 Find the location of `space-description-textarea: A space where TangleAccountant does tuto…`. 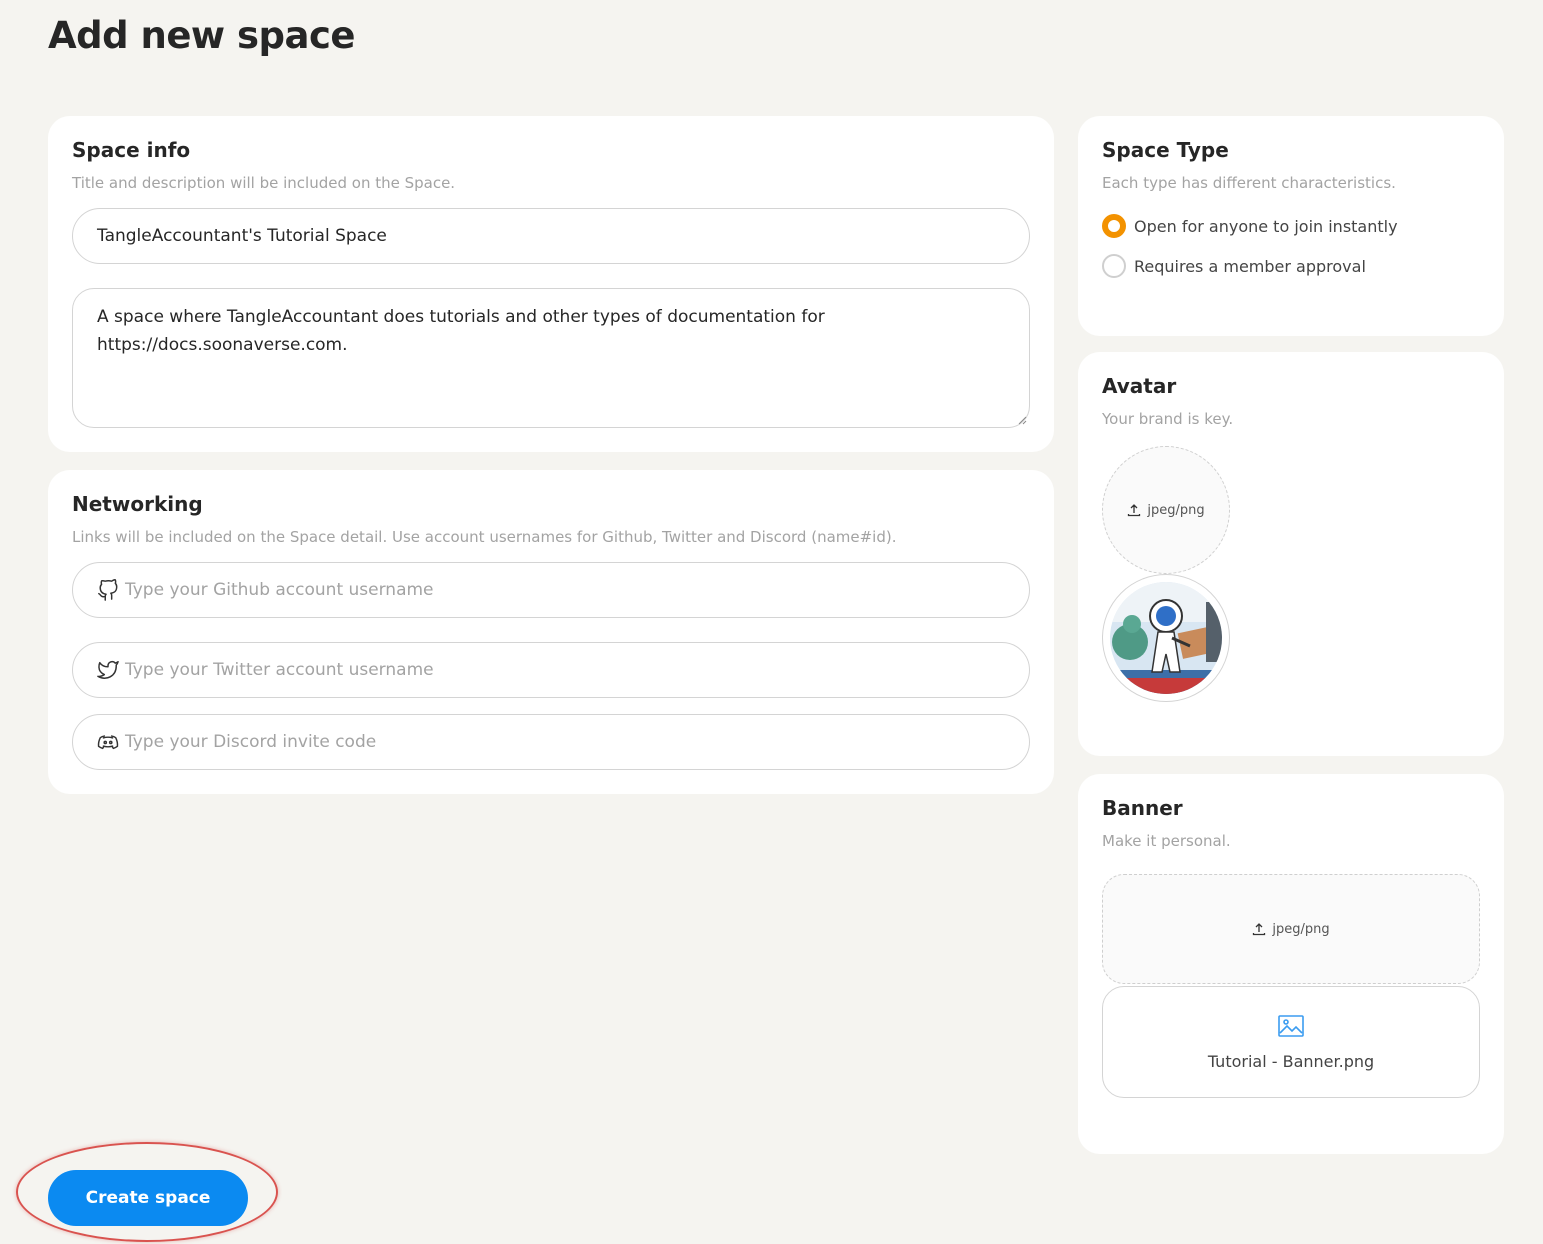

space-description-textarea: A space where TangleAccountant does tuto… is located at coordinates (551, 358).